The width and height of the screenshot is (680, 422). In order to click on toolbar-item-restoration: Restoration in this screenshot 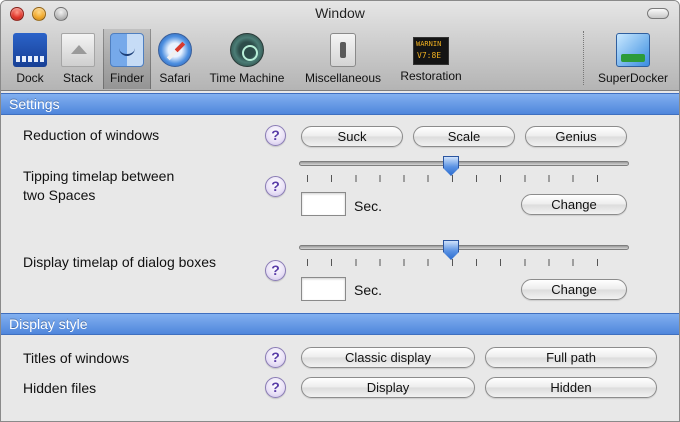, I will do `click(431, 59)`.